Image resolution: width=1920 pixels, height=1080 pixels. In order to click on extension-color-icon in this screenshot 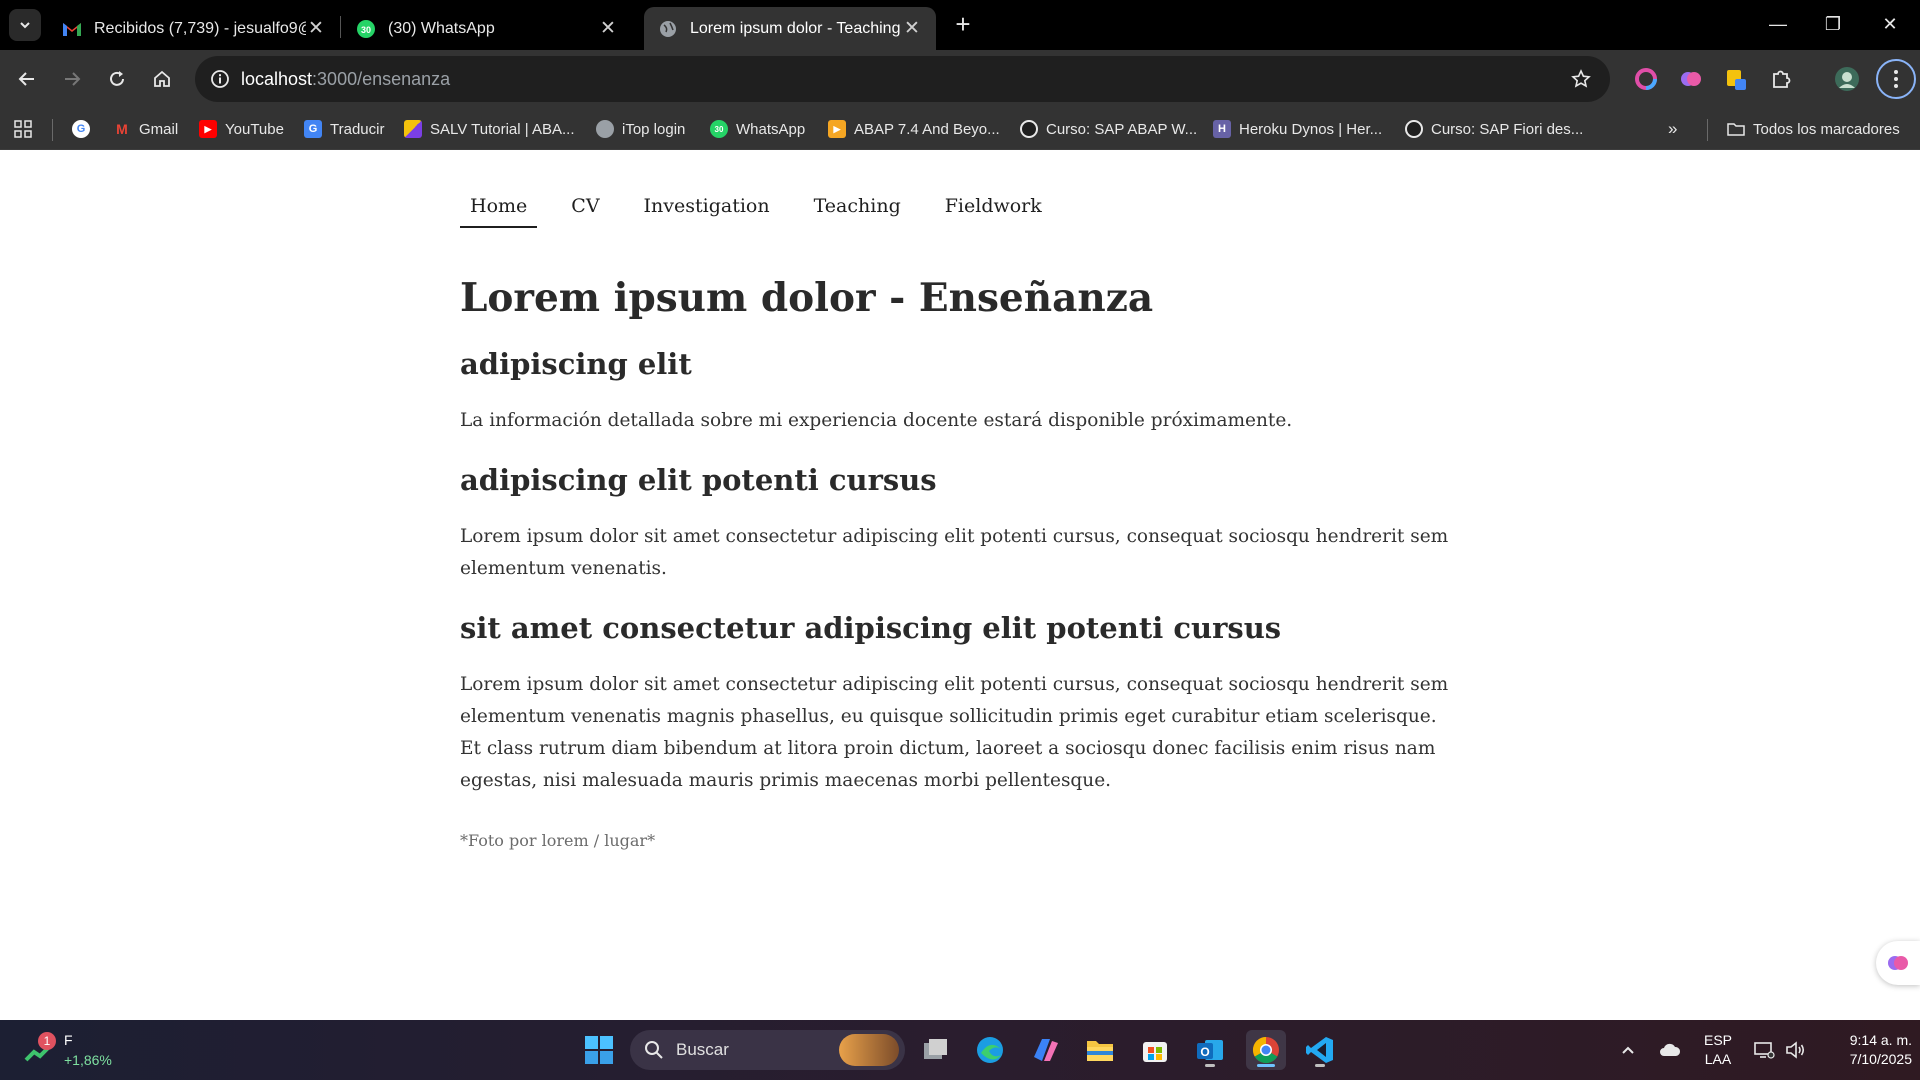, I will do `click(1646, 79)`.